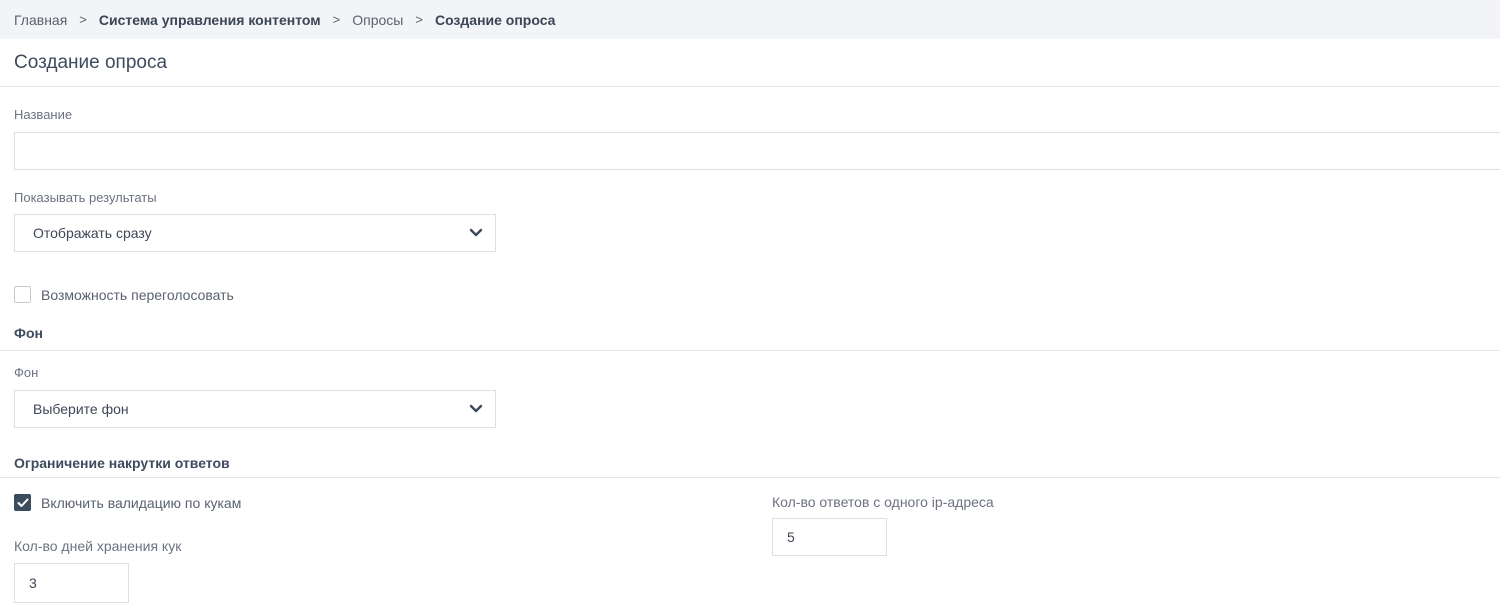  I want to click on limit-section-title: Ограничение накрутки ответов, so click(122, 463).